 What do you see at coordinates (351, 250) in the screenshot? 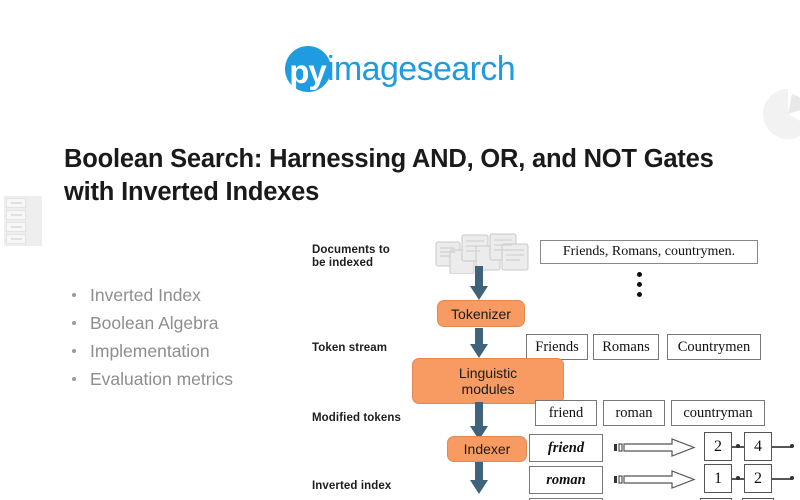
I see `label-documents-line1: Documents to` at bounding box center [351, 250].